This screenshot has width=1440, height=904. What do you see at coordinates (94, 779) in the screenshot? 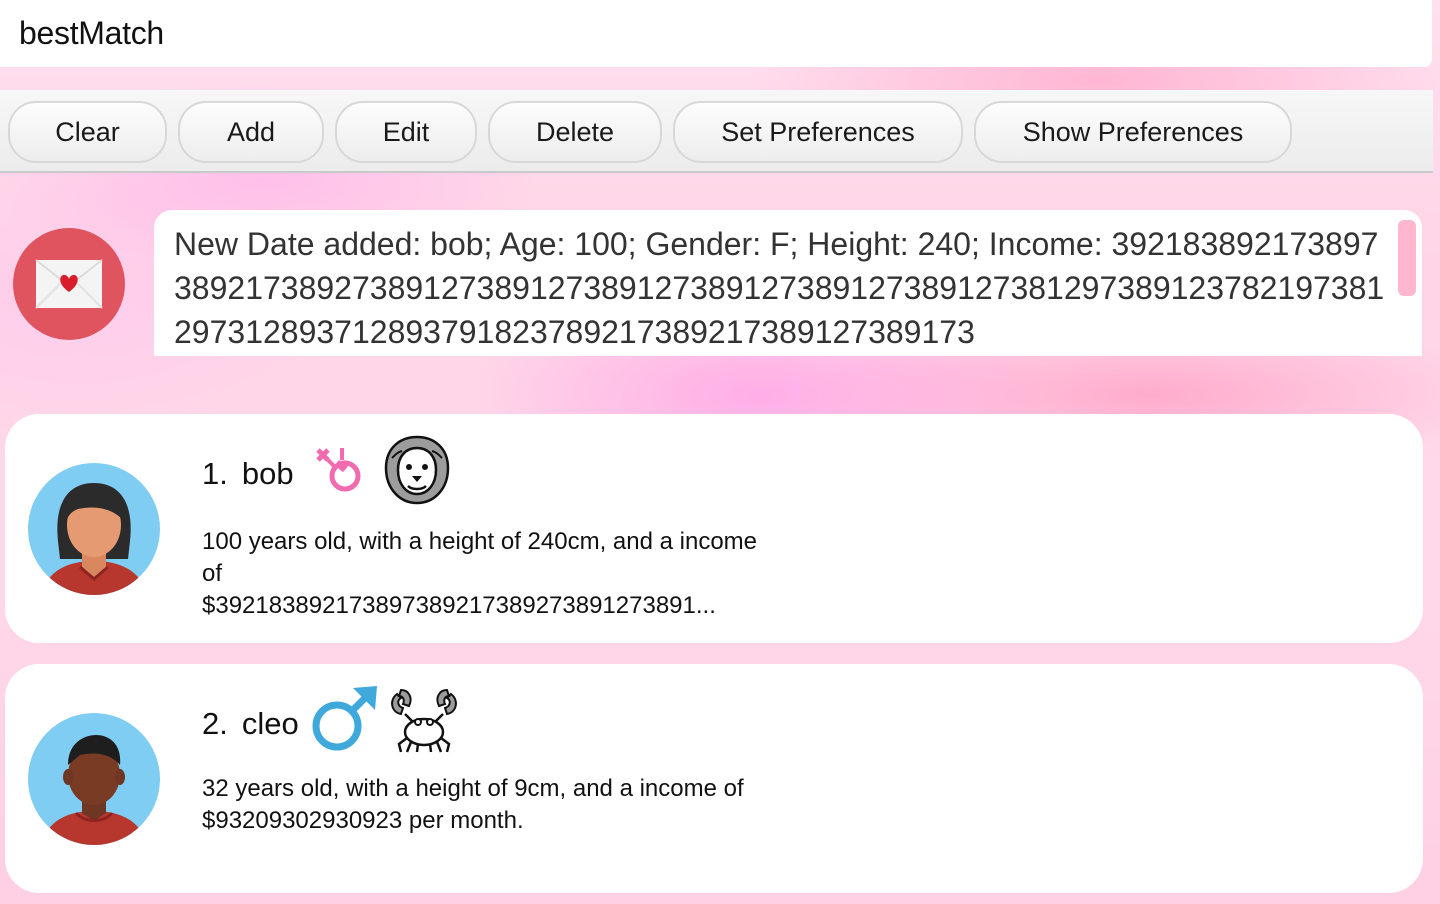
I see `male-avatar` at bounding box center [94, 779].